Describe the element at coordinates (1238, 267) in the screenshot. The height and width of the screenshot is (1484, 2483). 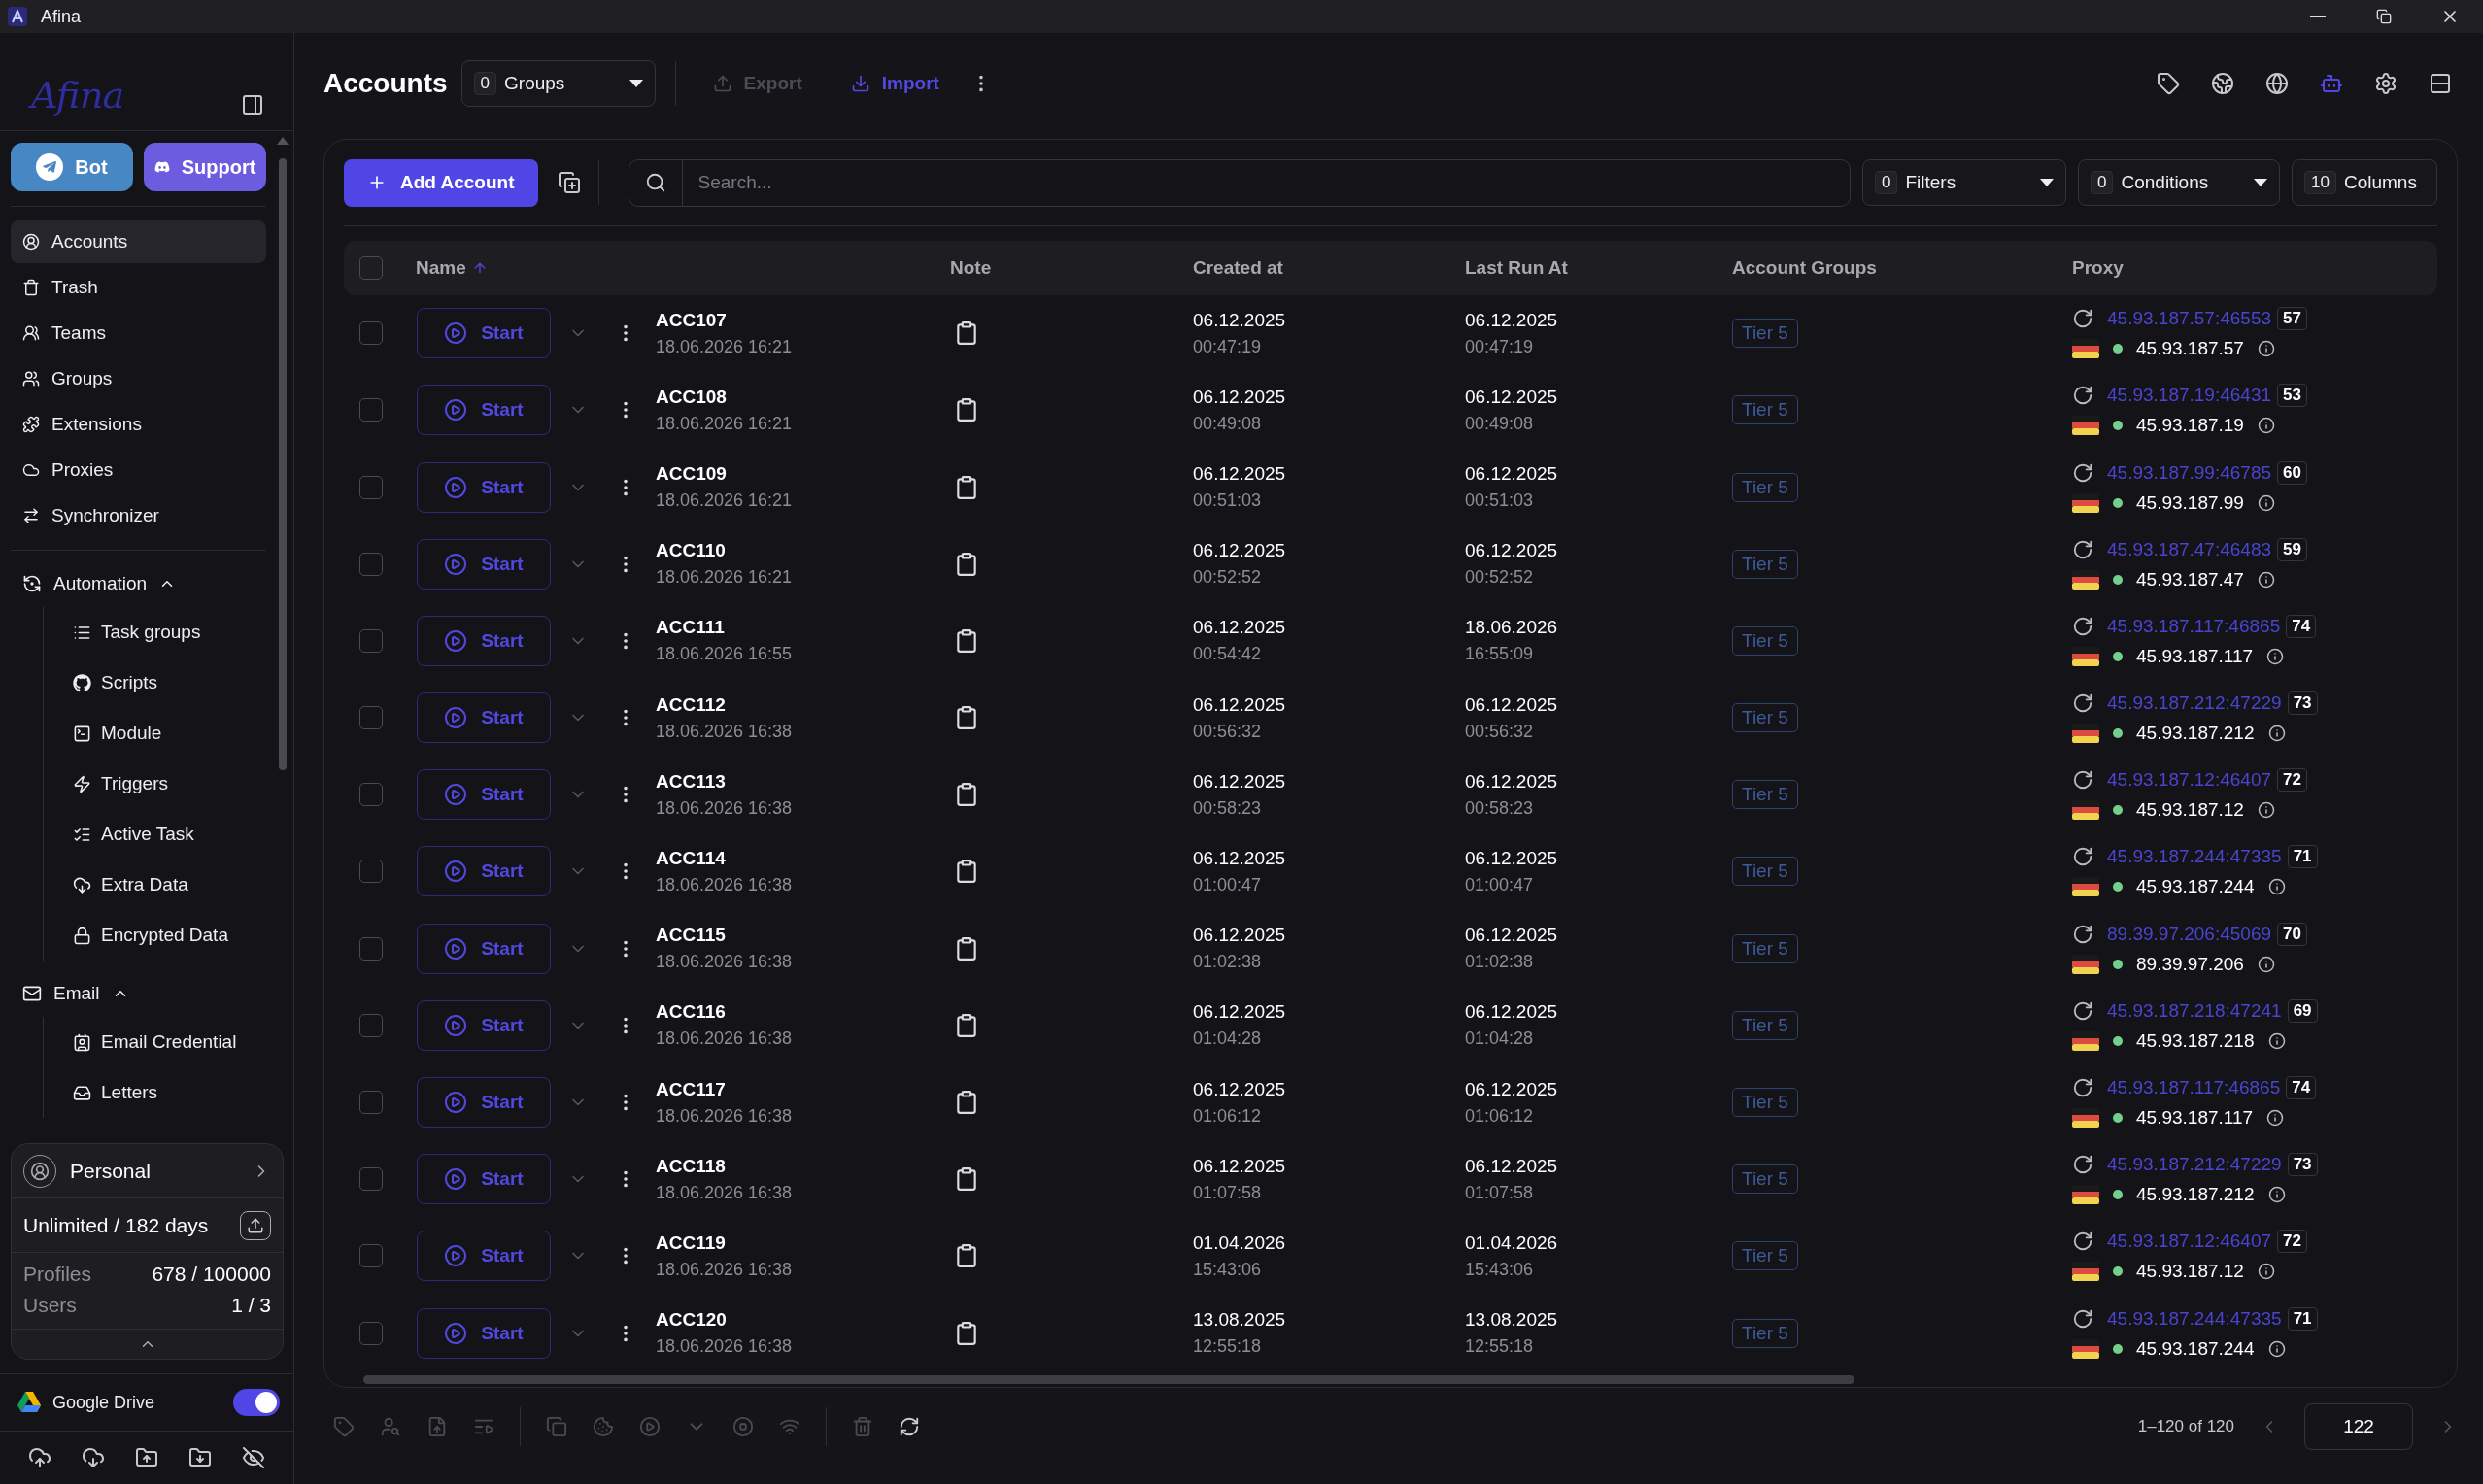
I see `column-header: Created at` at that location.